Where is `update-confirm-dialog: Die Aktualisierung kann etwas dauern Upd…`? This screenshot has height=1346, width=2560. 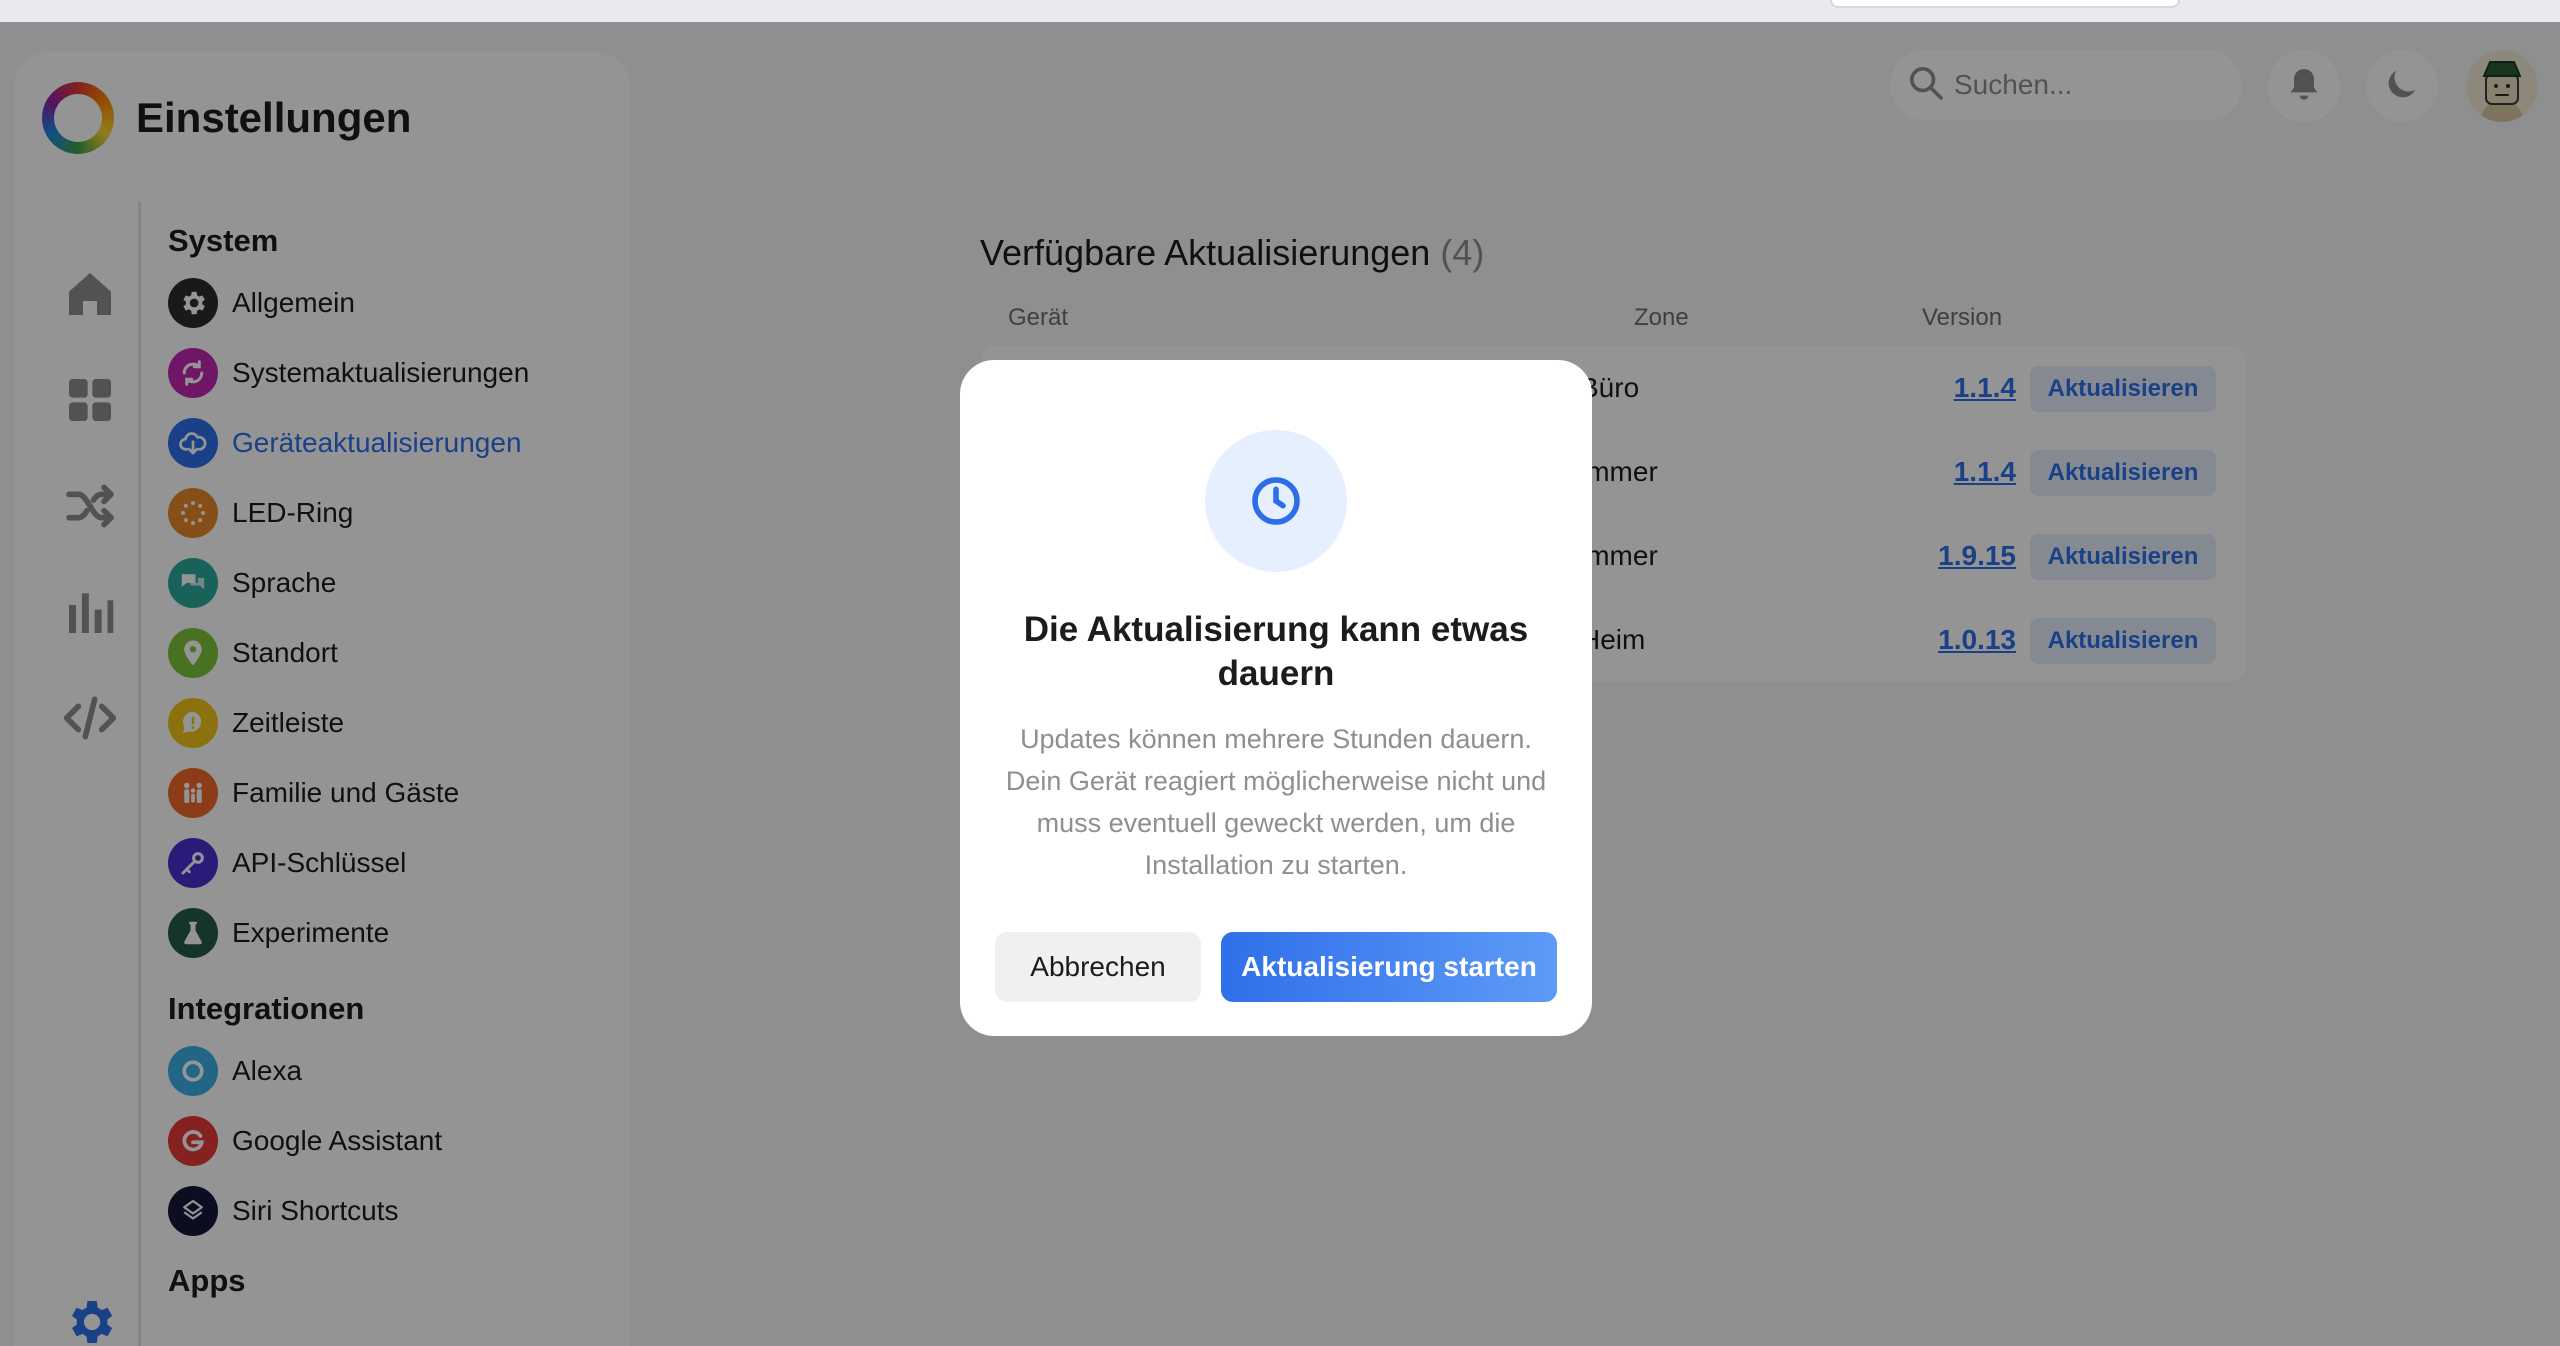 update-confirm-dialog: Die Aktualisierung kann etwas dauern Upd… is located at coordinates (1276, 698).